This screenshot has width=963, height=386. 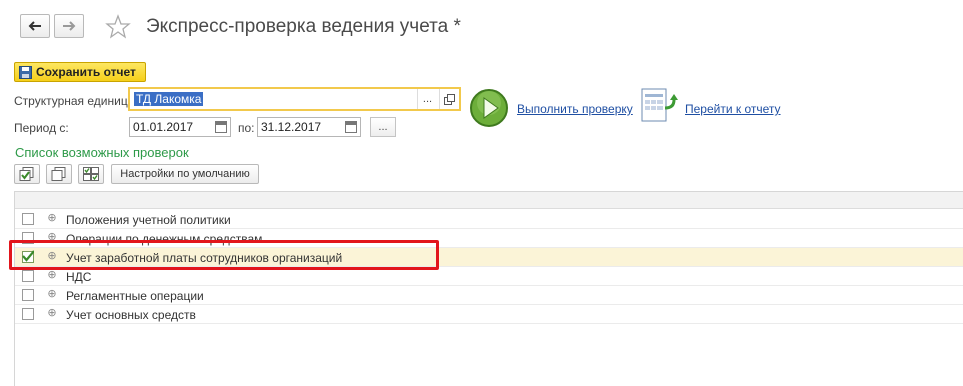 What do you see at coordinates (489, 219) in the screenshot?
I see `table-row: ⊕ Положения учетной политики` at bounding box center [489, 219].